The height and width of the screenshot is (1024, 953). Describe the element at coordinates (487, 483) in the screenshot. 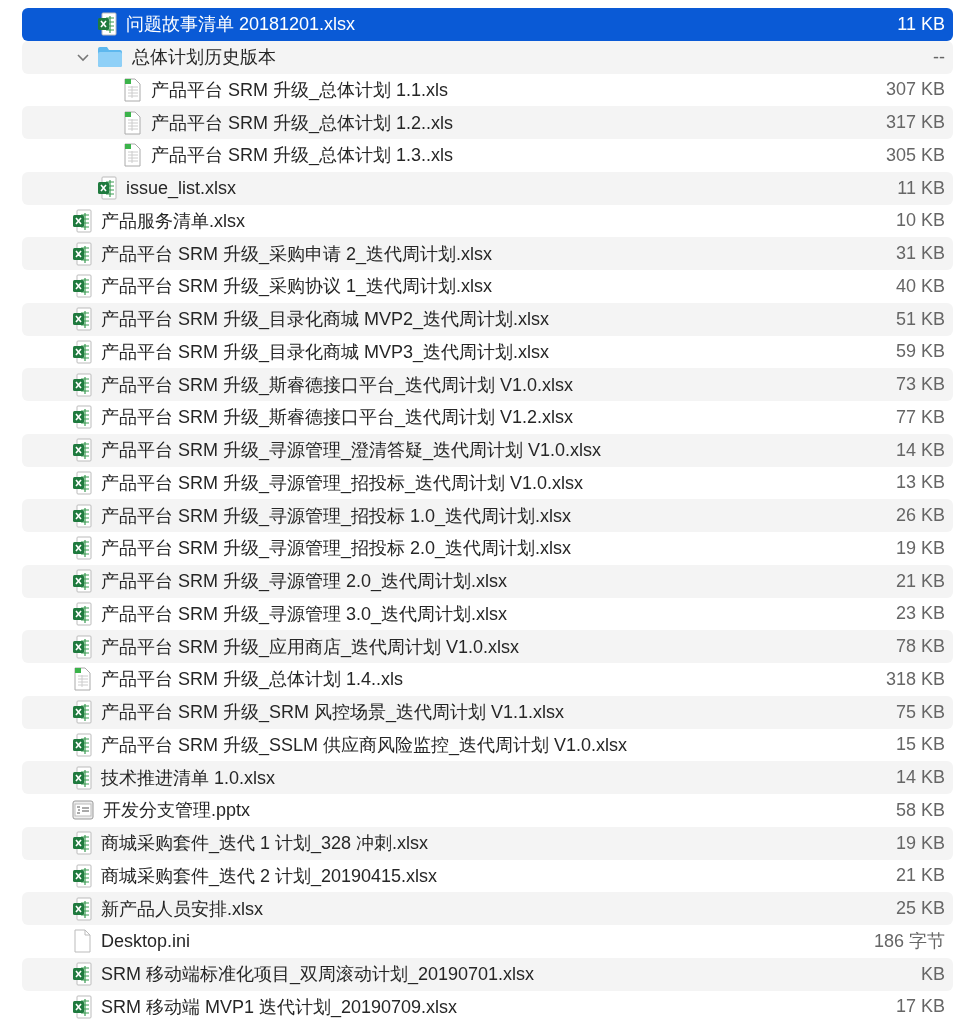

I see `file-row: 产品平台 SRM 升级_寻源管理_招投标_迭代周计划 V1.0.xlsx 13 KB` at that location.